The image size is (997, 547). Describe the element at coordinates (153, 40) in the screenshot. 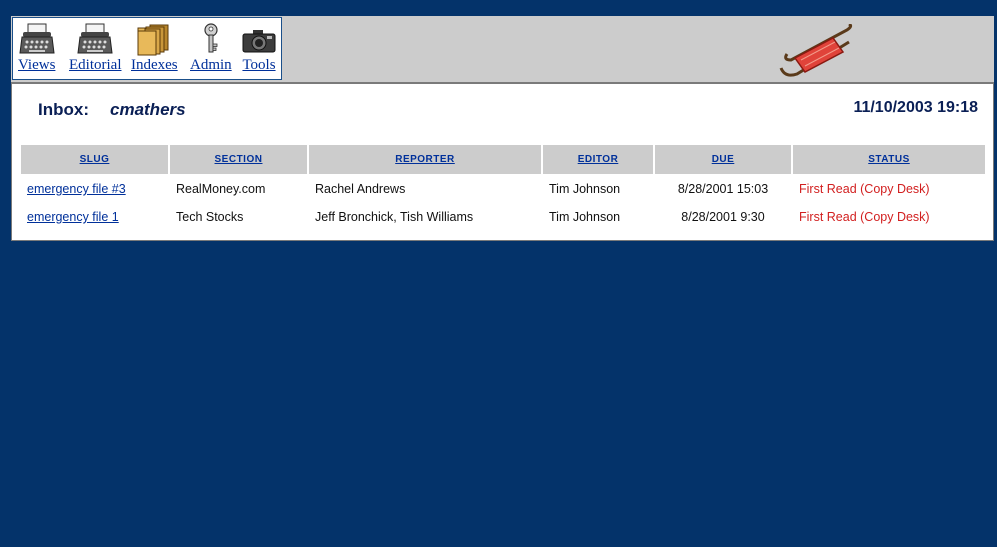

I see `file-folders-icon` at that location.